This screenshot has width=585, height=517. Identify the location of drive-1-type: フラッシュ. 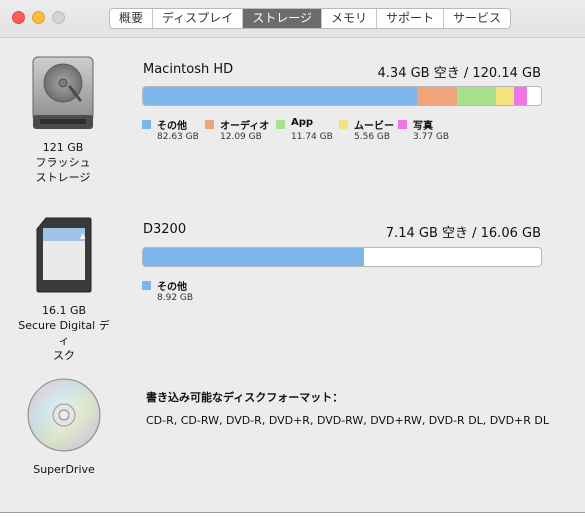
(63, 162).